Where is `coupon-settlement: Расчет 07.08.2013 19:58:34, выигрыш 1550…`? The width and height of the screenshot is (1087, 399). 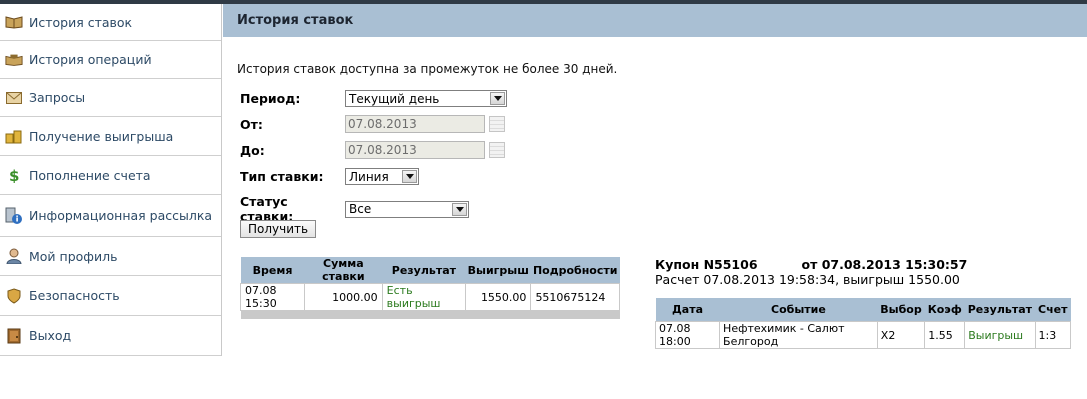
coupon-settlement: Расчет 07.08.2013 19:58:34, выигрыш 1550… is located at coordinates (807, 279).